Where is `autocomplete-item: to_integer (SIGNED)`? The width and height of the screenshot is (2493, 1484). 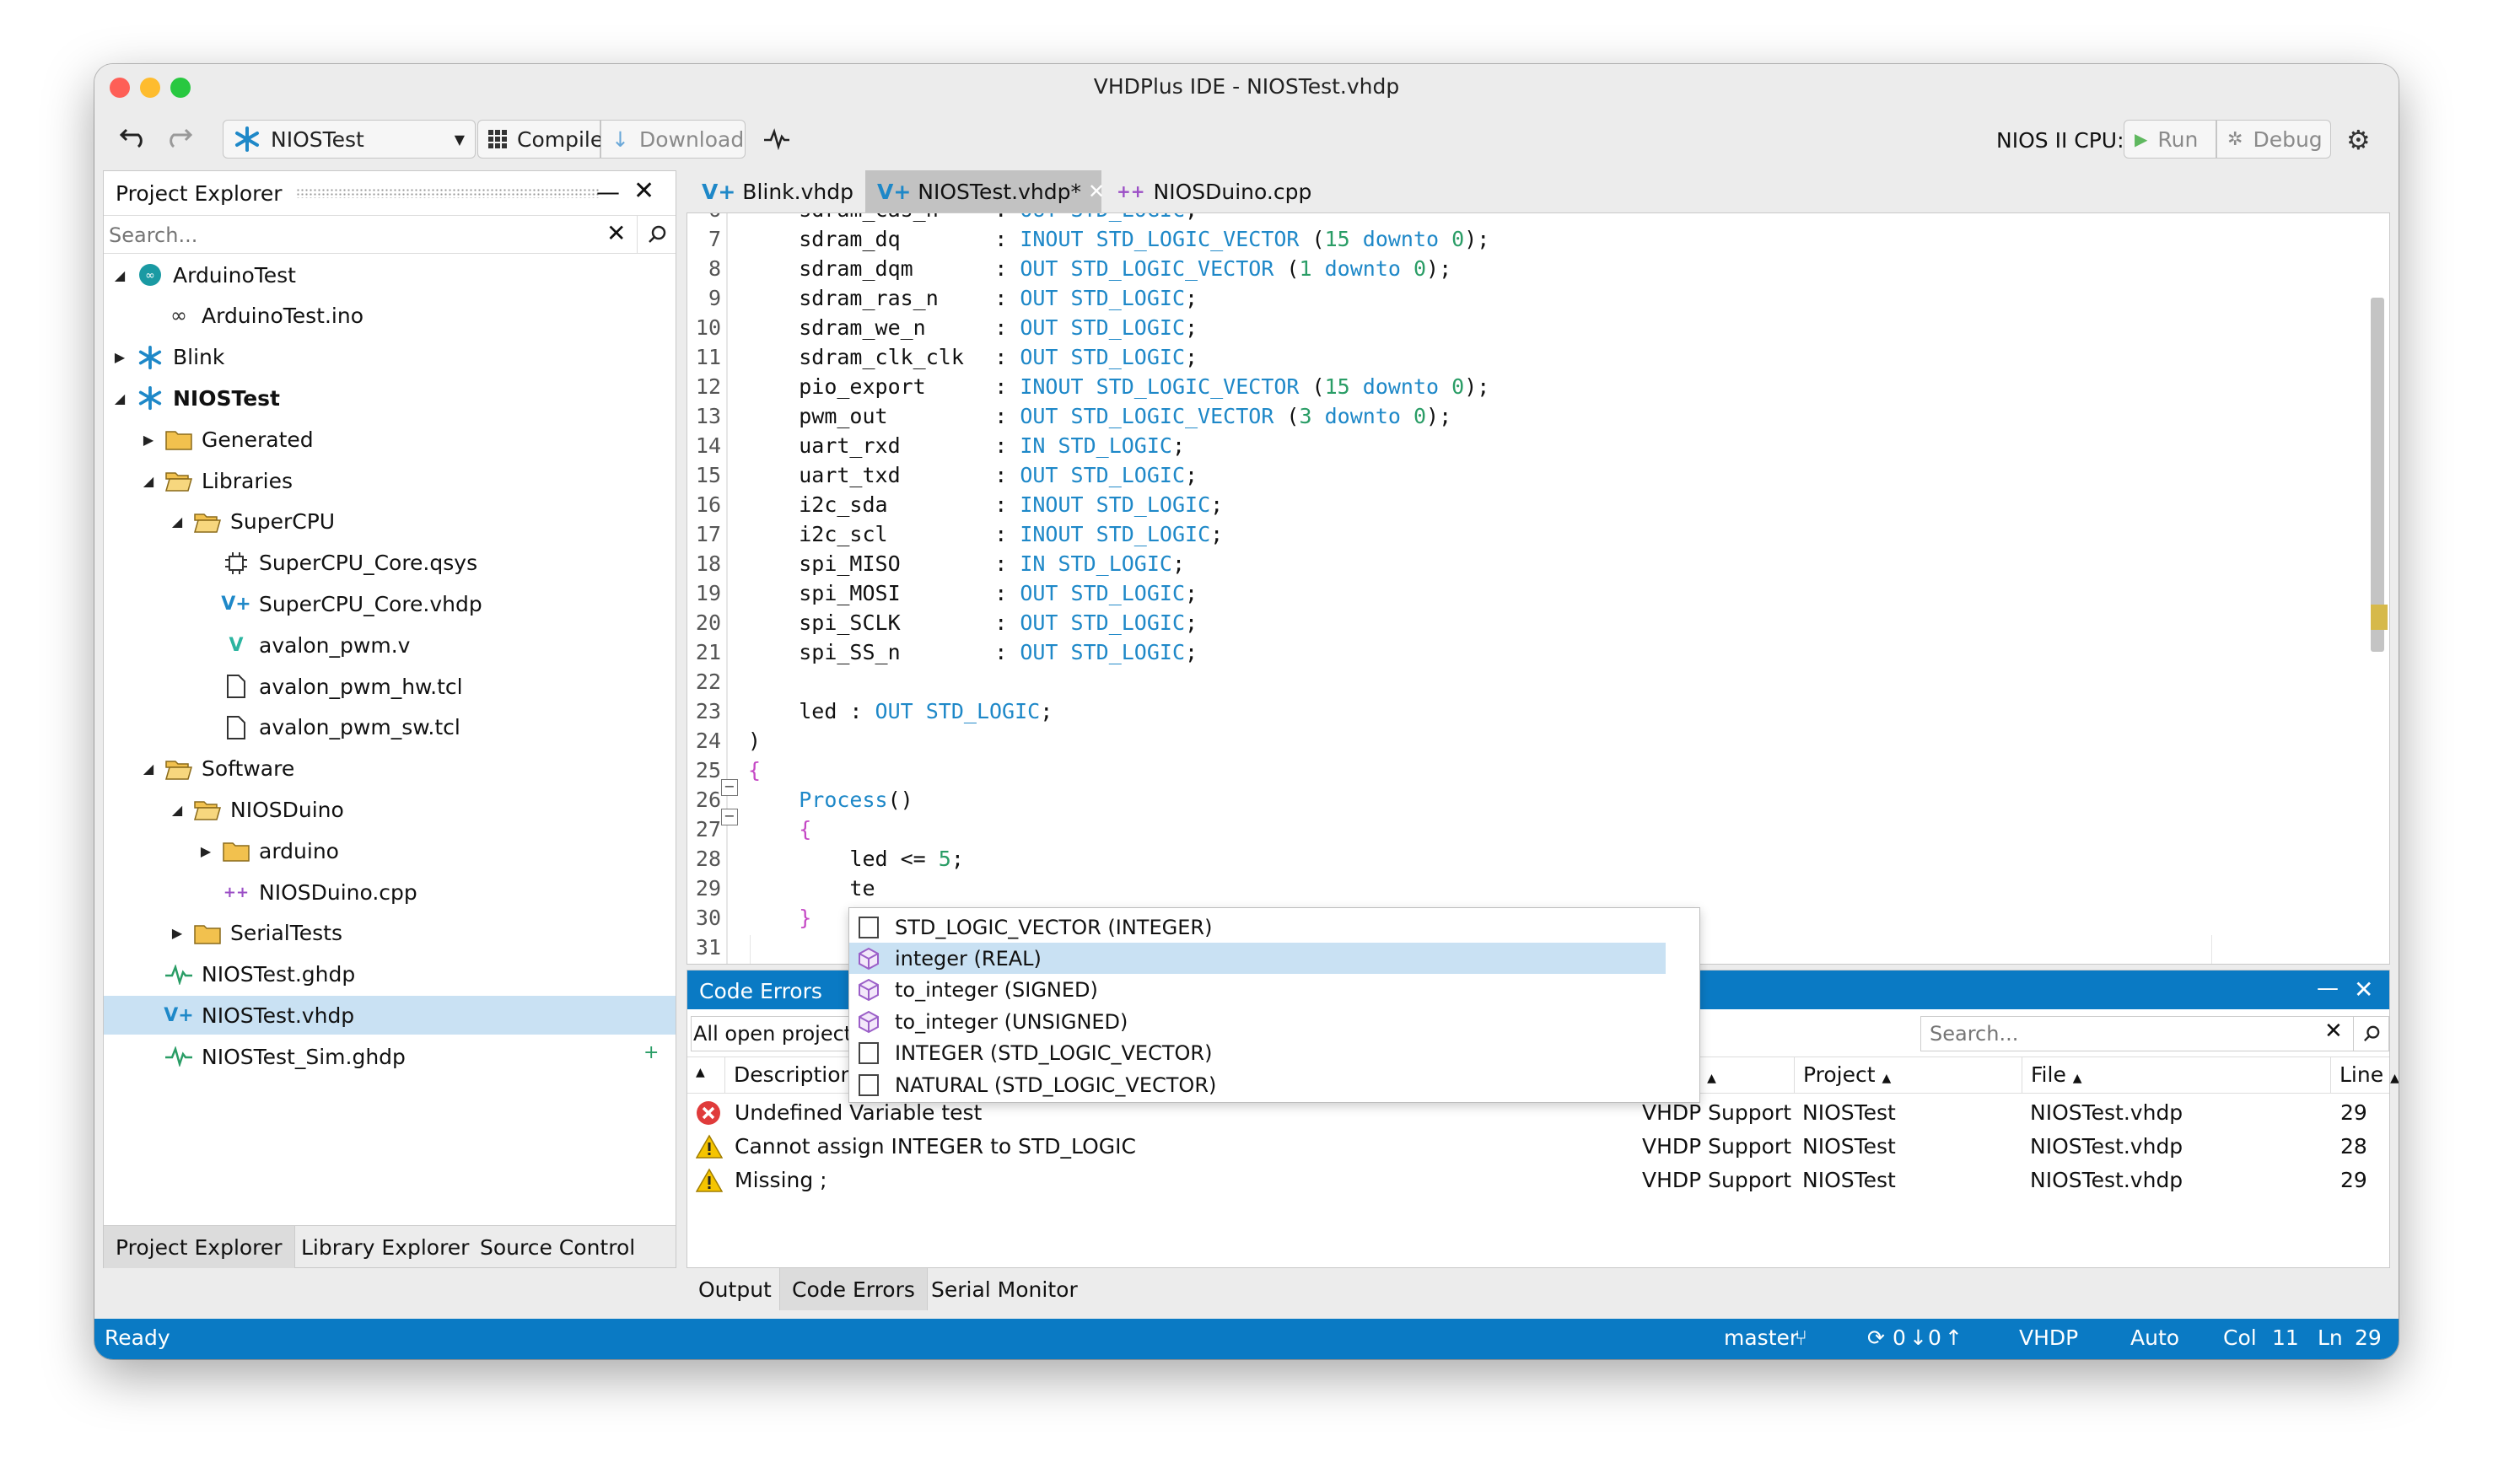 autocomplete-item: to_integer (SIGNED) is located at coordinates (1271, 990).